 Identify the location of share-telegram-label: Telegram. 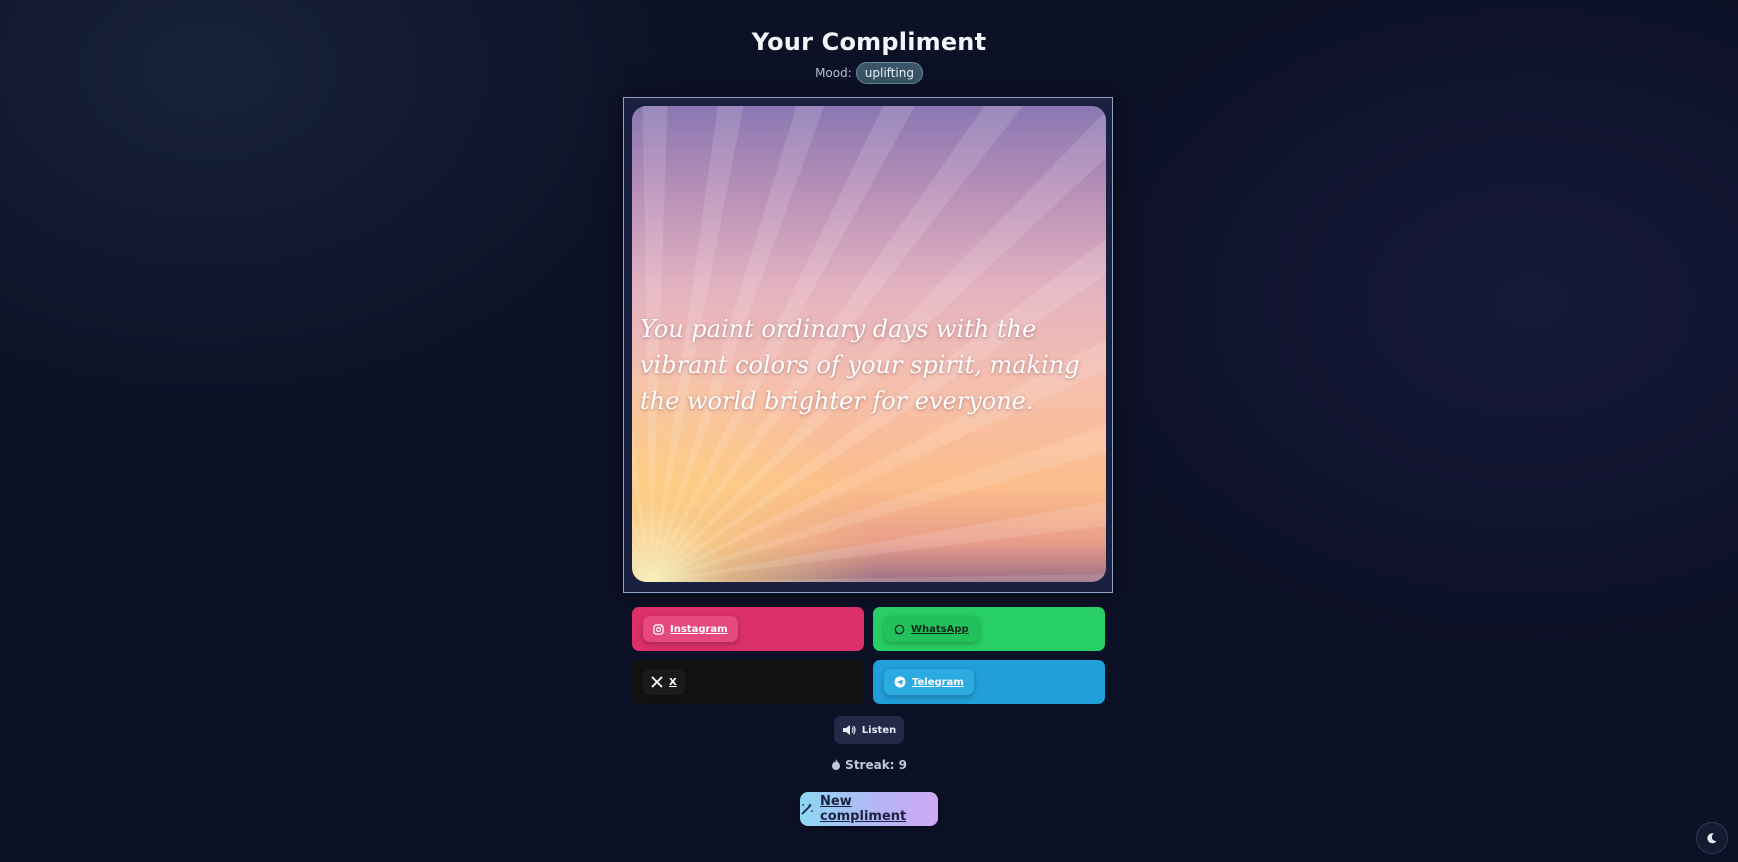
(938, 682).